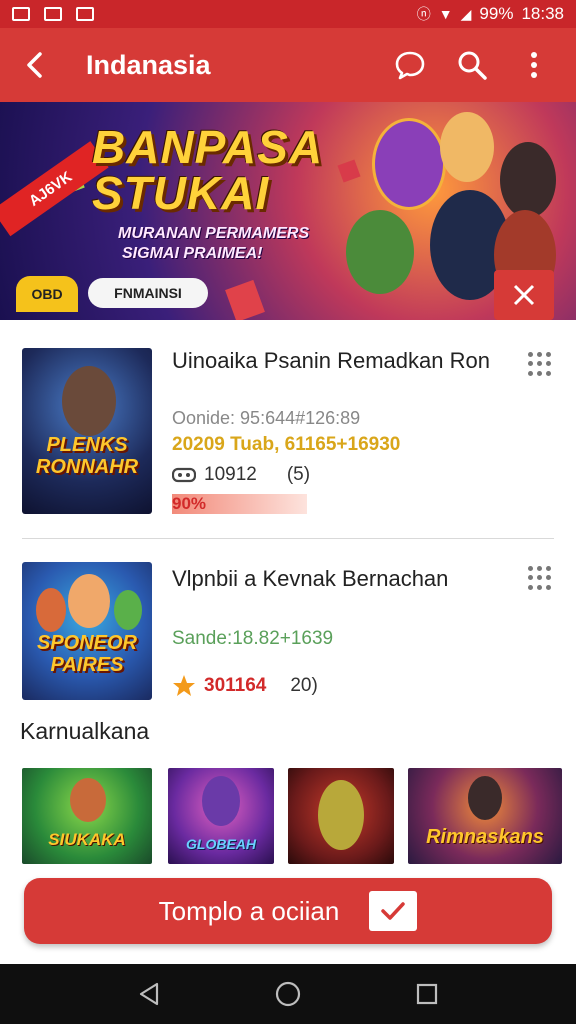 The image size is (576, 1024). What do you see at coordinates (87, 654) in the screenshot?
I see `thumbnail-title: SPONEOR PAIRES` at bounding box center [87, 654].